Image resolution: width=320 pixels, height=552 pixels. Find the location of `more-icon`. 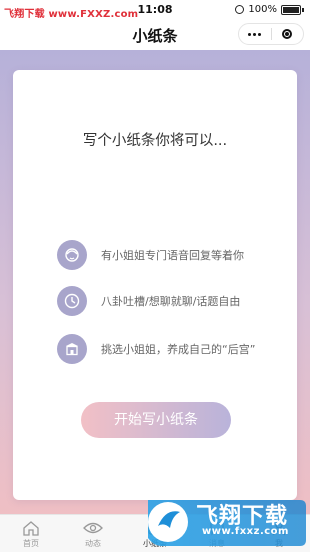

more-icon is located at coordinates (255, 34).